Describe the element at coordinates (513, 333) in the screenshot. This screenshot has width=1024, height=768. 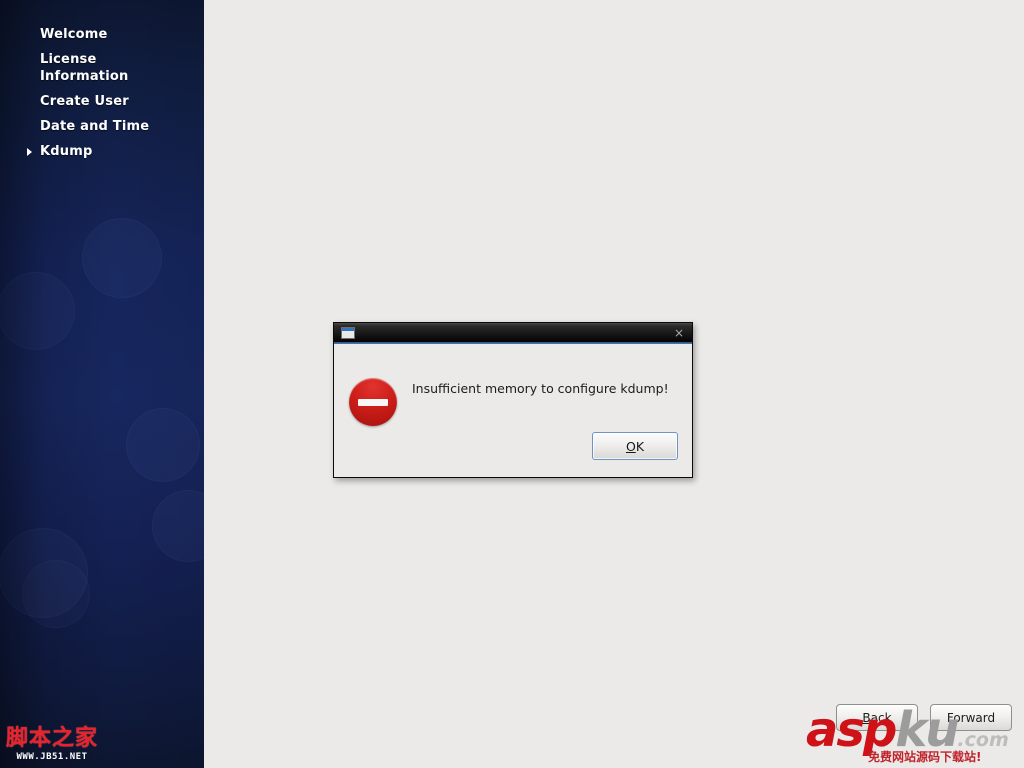
I see `dialog-titlebar: ×` at that location.